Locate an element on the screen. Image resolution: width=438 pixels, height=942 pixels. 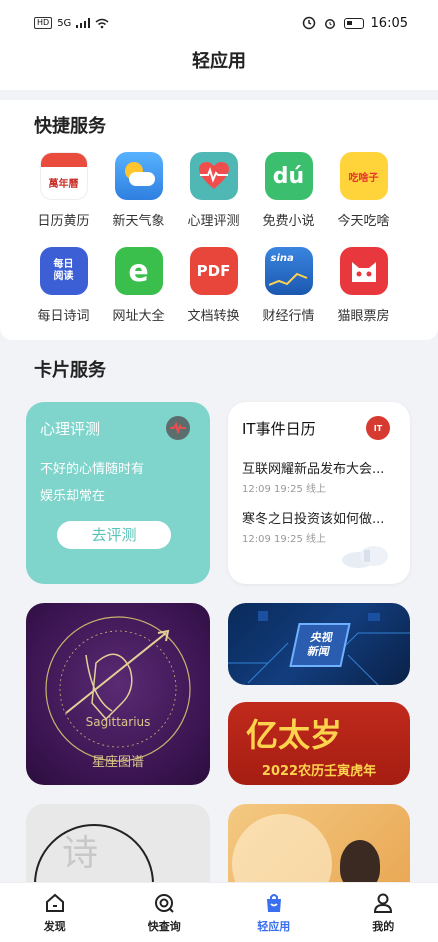
app-food: 吃啥子 今天吃啥 is located at coordinates (363, 190).